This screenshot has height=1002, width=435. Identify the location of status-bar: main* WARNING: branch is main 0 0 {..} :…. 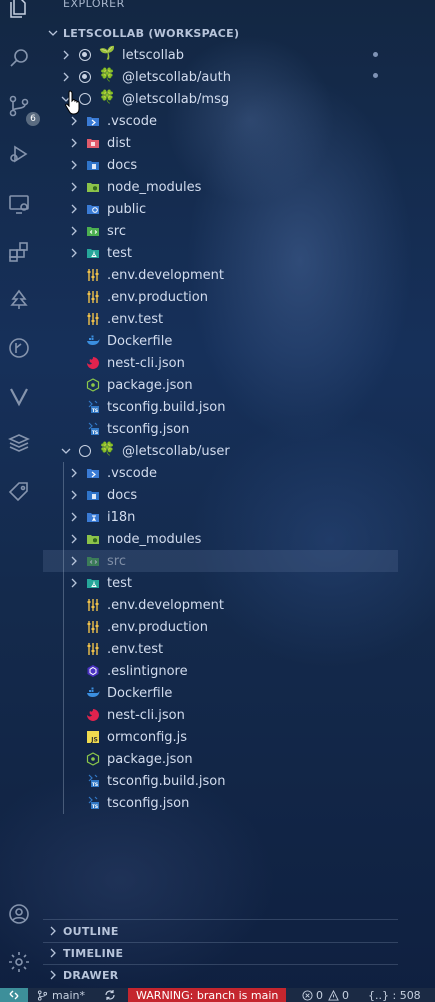
(217, 995).